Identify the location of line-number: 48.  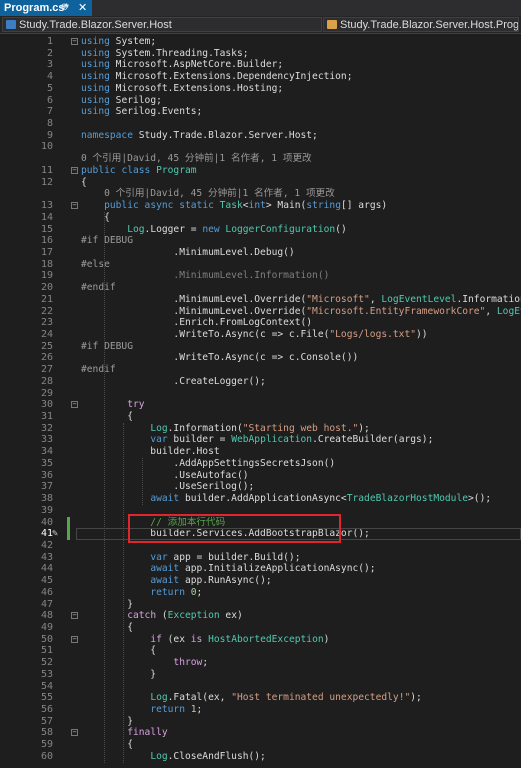
(46, 616).